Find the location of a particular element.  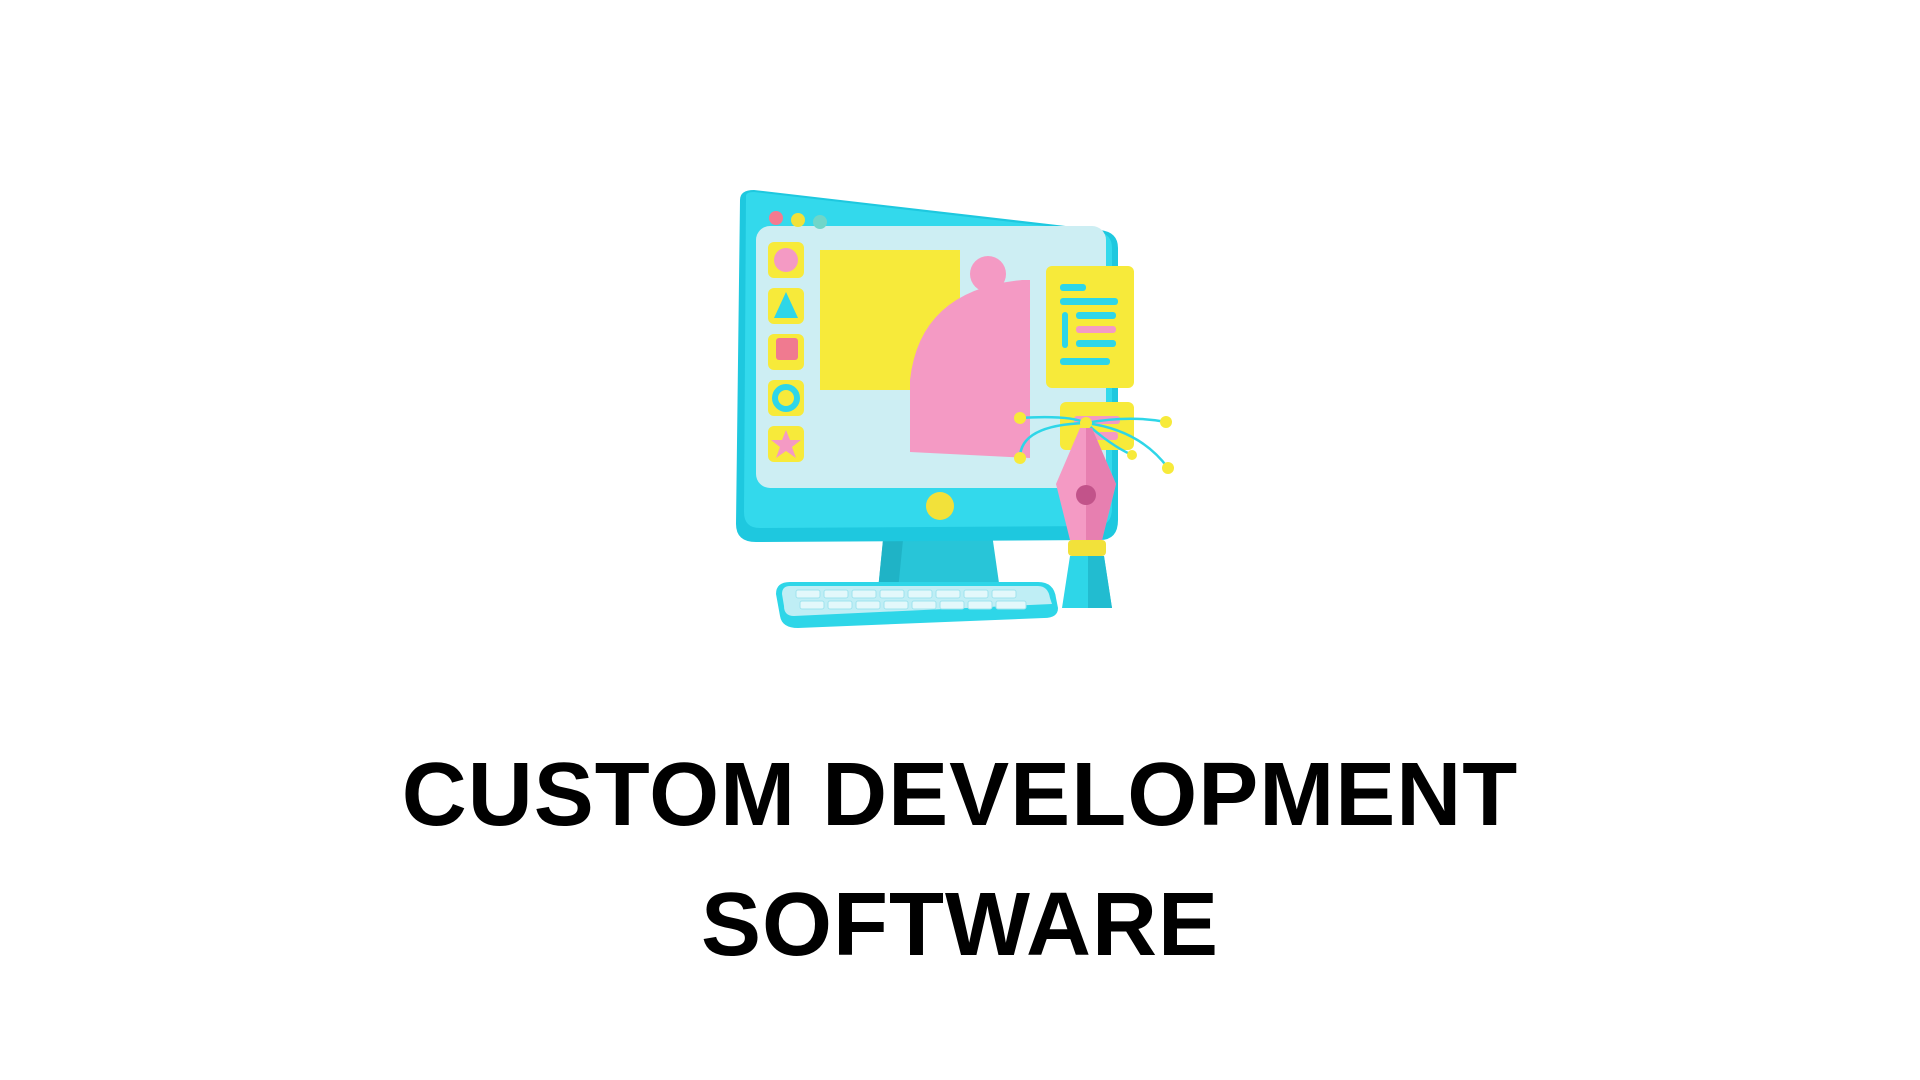

title-line-1: CUSTOM DEVELOPMENT is located at coordinates (960, 795).